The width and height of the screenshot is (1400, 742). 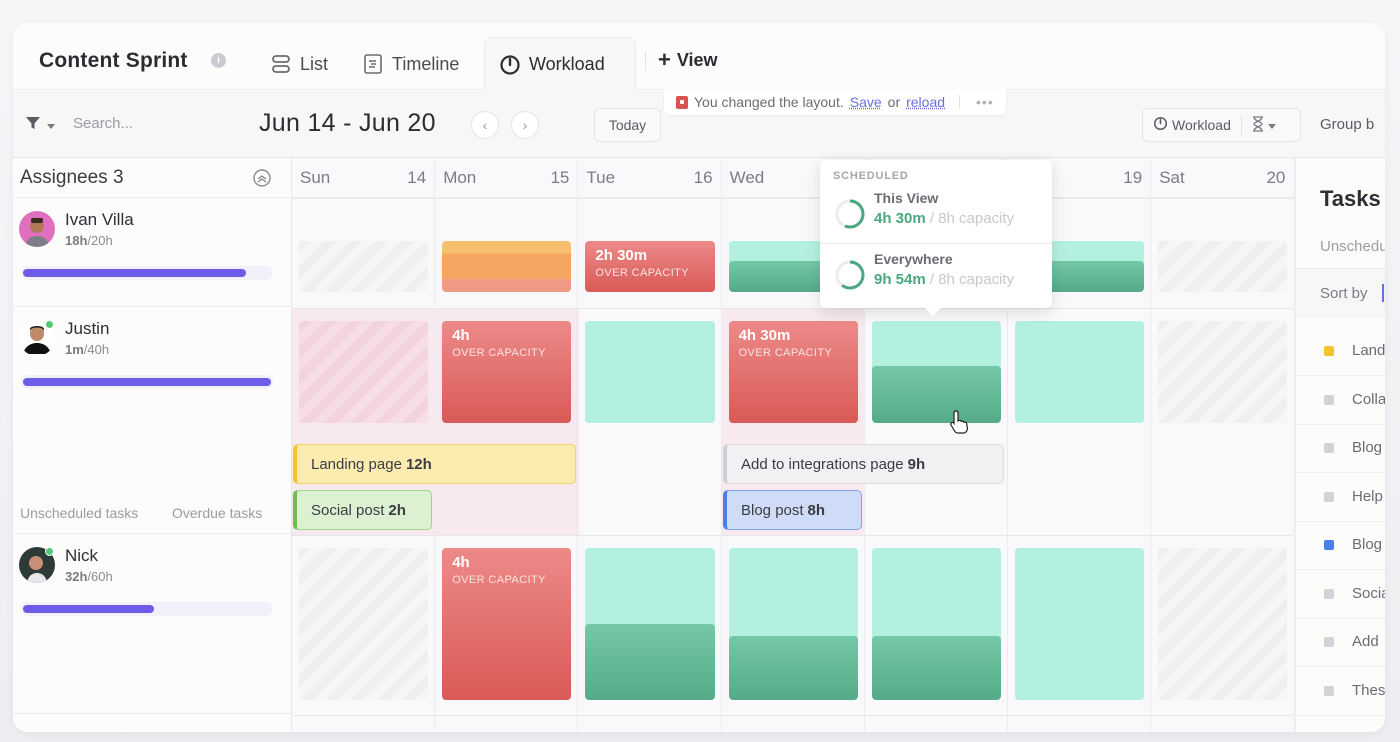 What do you see at coordinates (627, 125) in the screenshot?
I see `today-button: Today` at bounding box center [627, 125].